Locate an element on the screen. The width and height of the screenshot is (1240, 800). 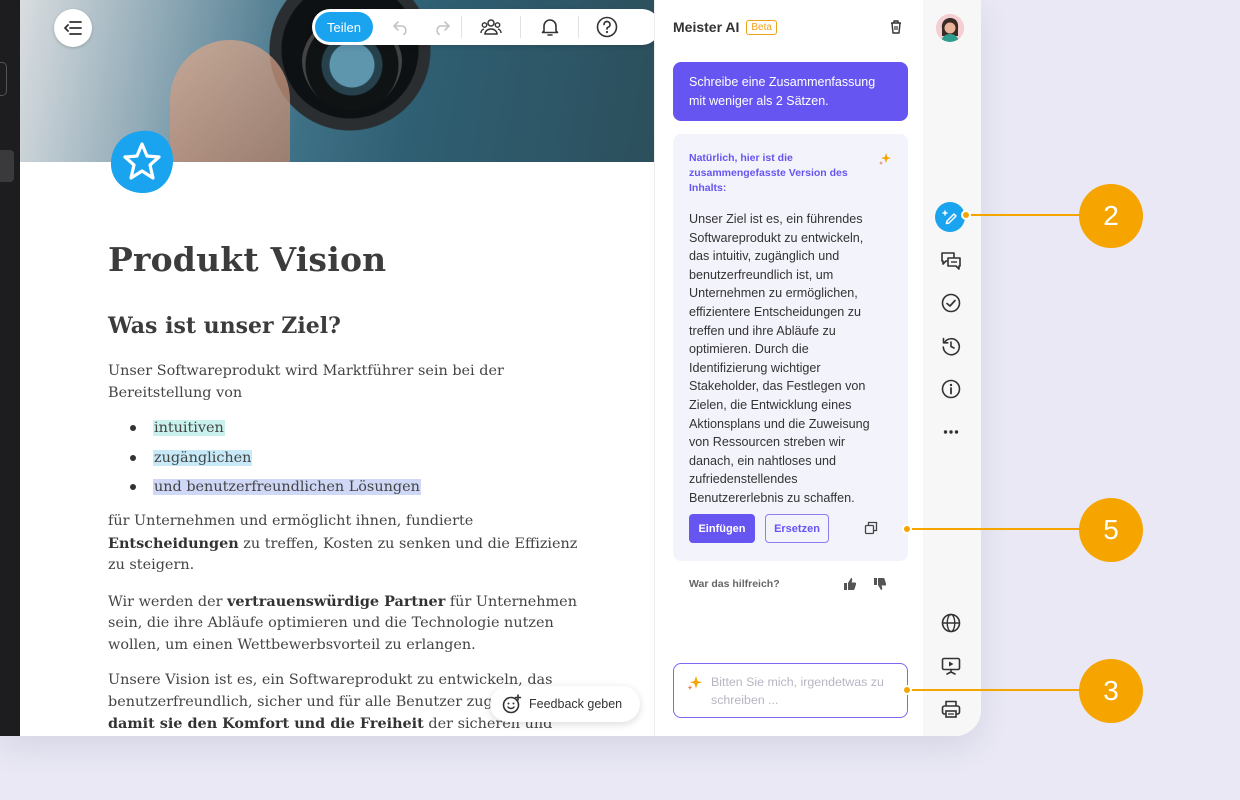
thumbs-up-icon is located at coordinates (850, 584).